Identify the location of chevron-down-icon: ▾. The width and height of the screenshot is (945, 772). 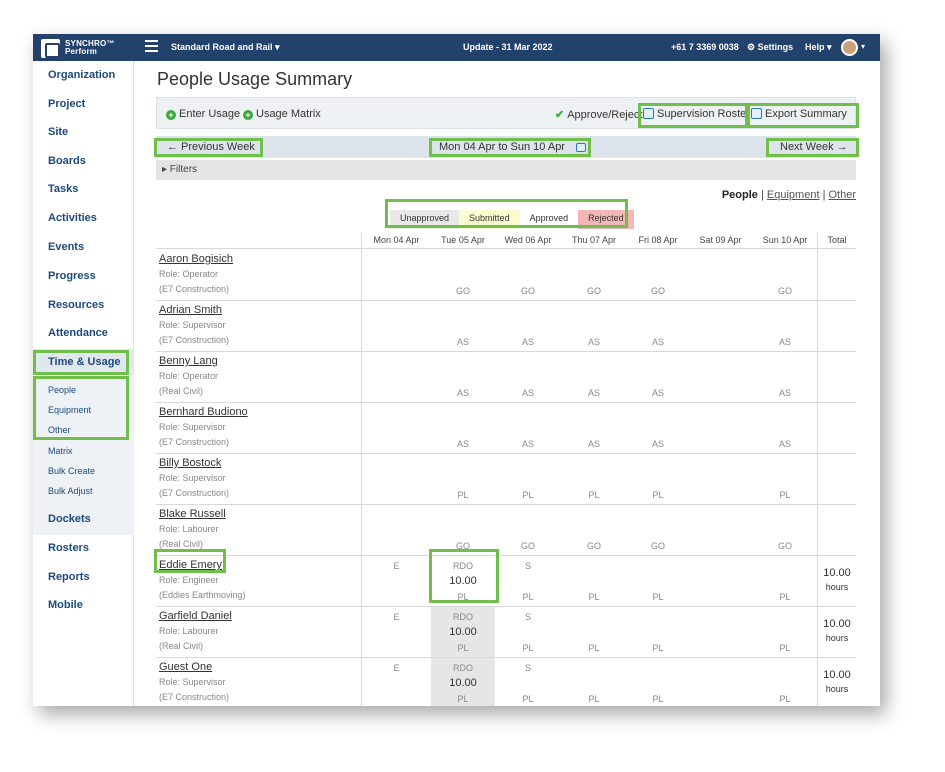
(863, 46).